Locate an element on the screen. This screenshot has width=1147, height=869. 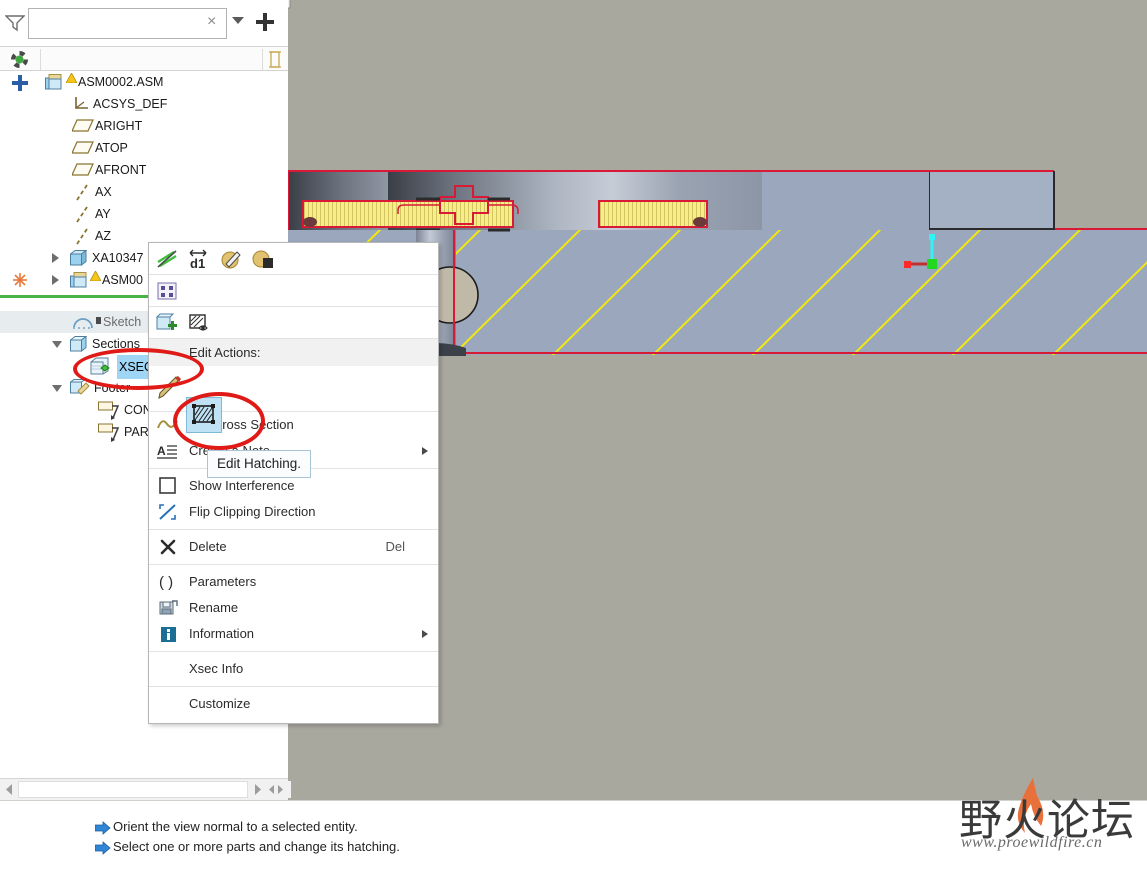
menu-item-label: Show Interference is located at coordinates (242, 485).